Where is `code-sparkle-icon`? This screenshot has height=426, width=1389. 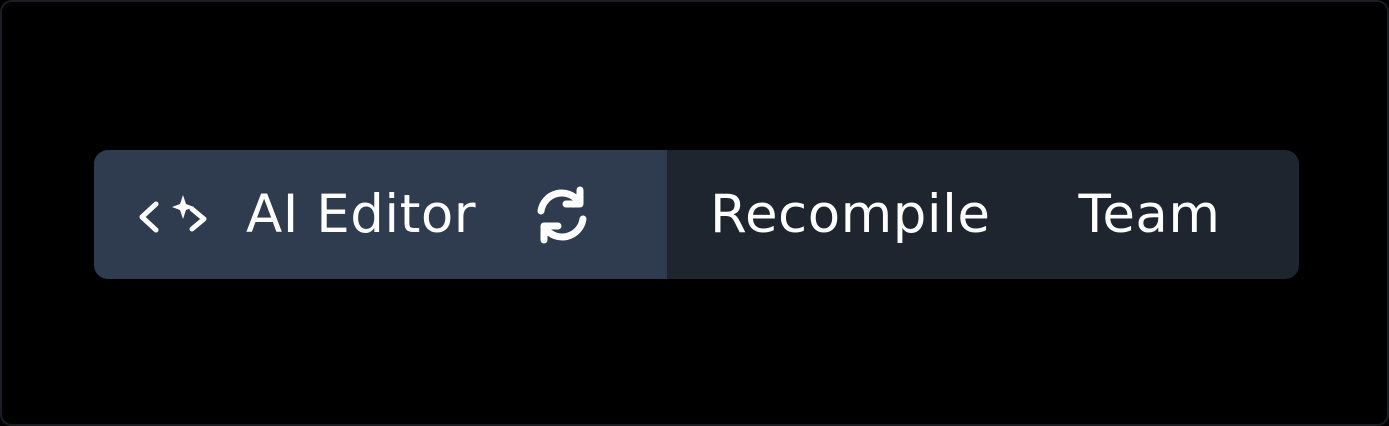
code-sparkle-icon is located at coordinates (173, 213).